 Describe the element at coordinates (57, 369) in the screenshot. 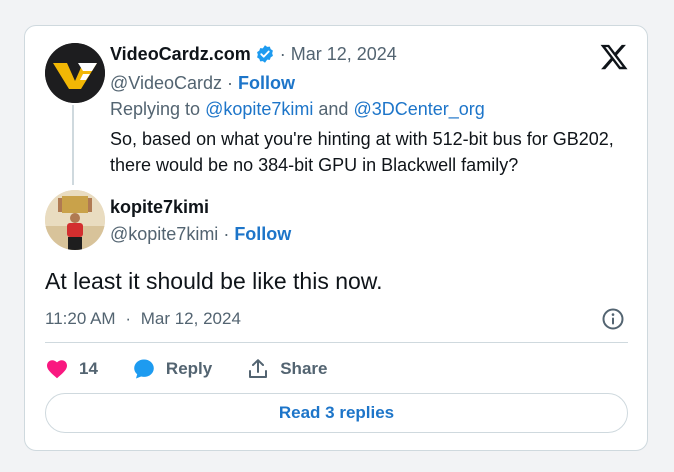

I see `heart-icon` at that location.